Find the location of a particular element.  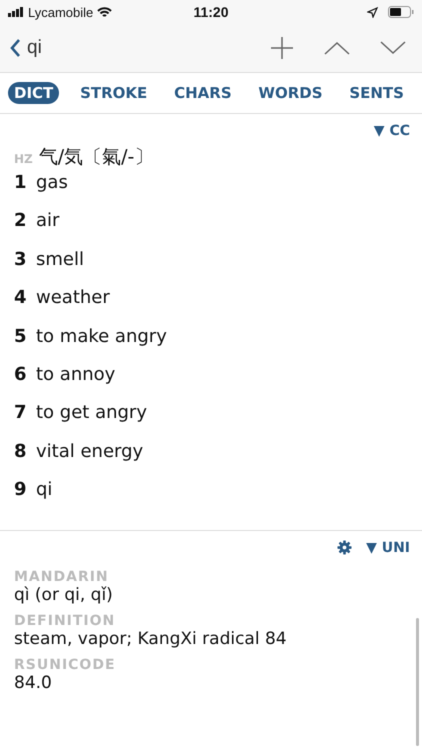

sense-number: 6 is located at coordinates (20, 374).